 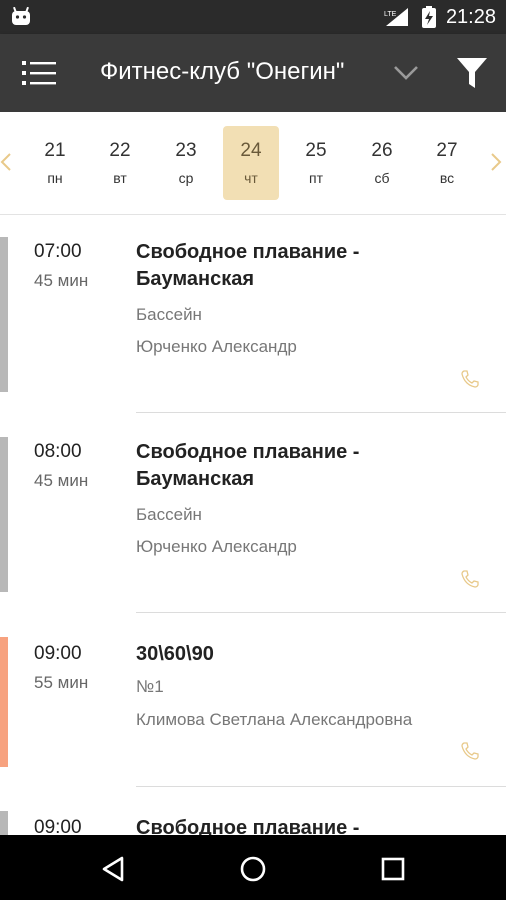 I want to click on status-time: 21:28, so click(x=470, y=16).